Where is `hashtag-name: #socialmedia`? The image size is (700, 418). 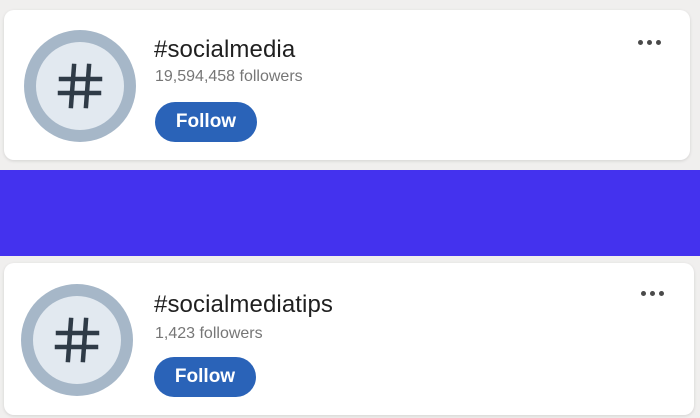 hashtag-name: #socialmedia is located at coordinates (224, 50).